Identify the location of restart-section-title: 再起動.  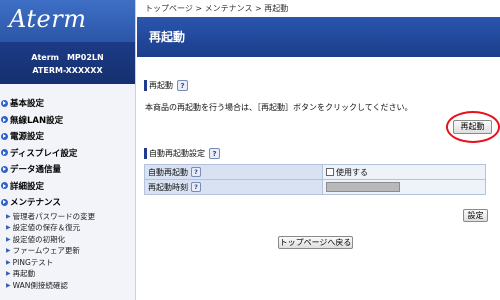
(161, 85).